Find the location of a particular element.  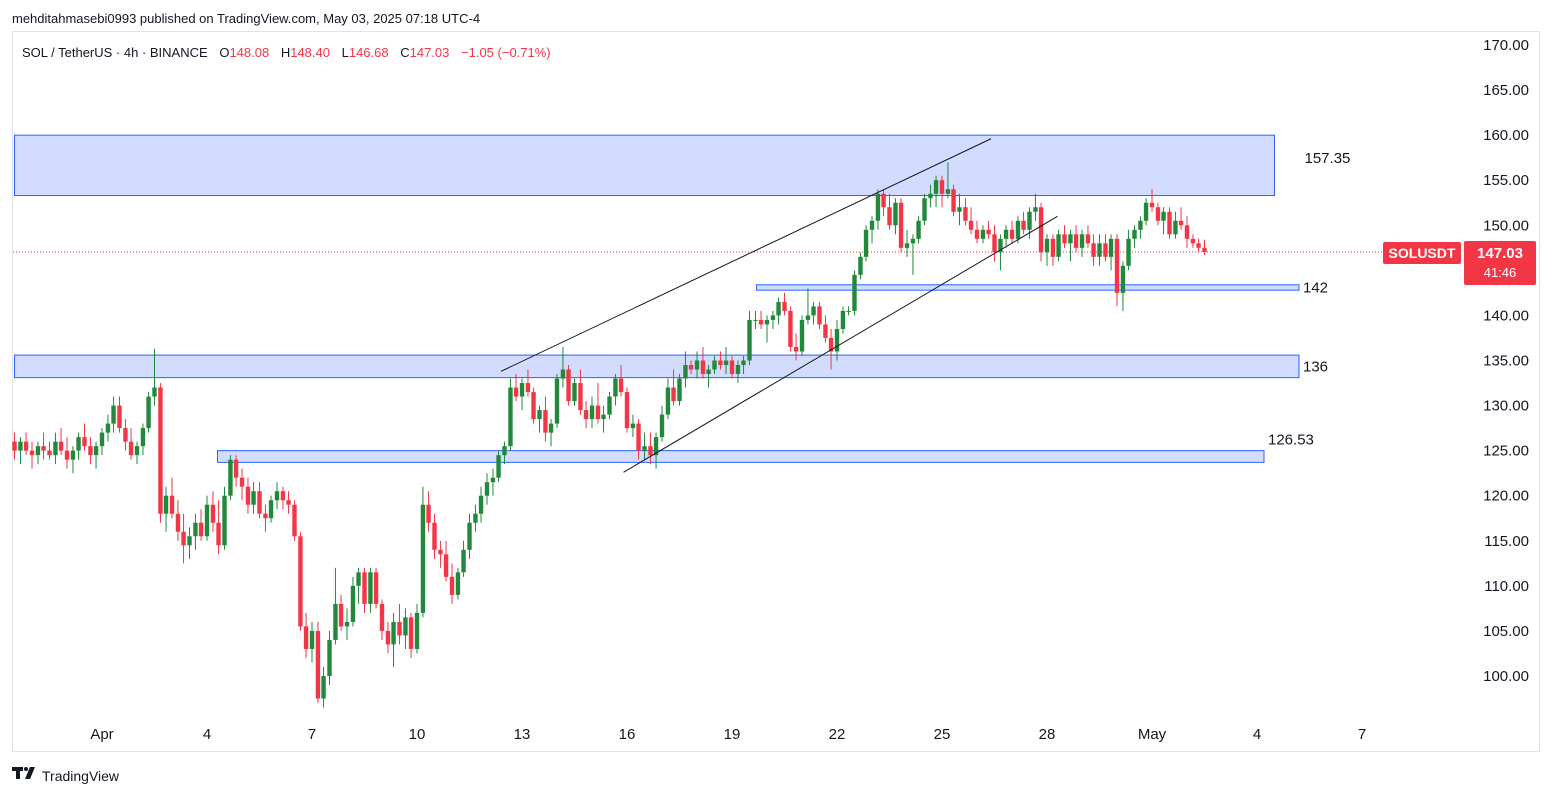

x-tick-1: 4 is located at coordinates (207, 734).